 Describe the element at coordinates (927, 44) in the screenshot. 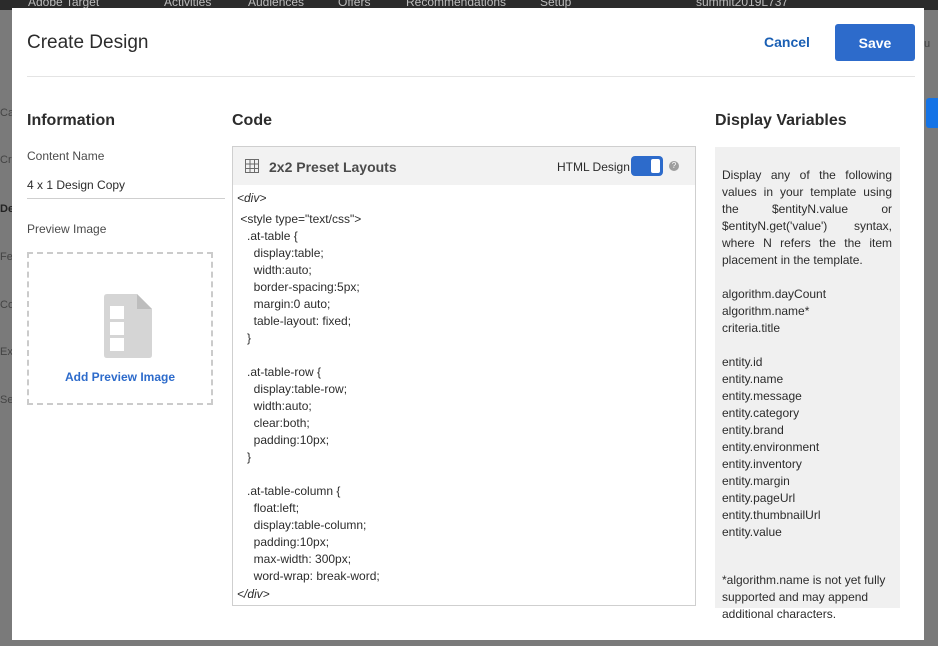

I see `background-right-fragment: u` at that location.